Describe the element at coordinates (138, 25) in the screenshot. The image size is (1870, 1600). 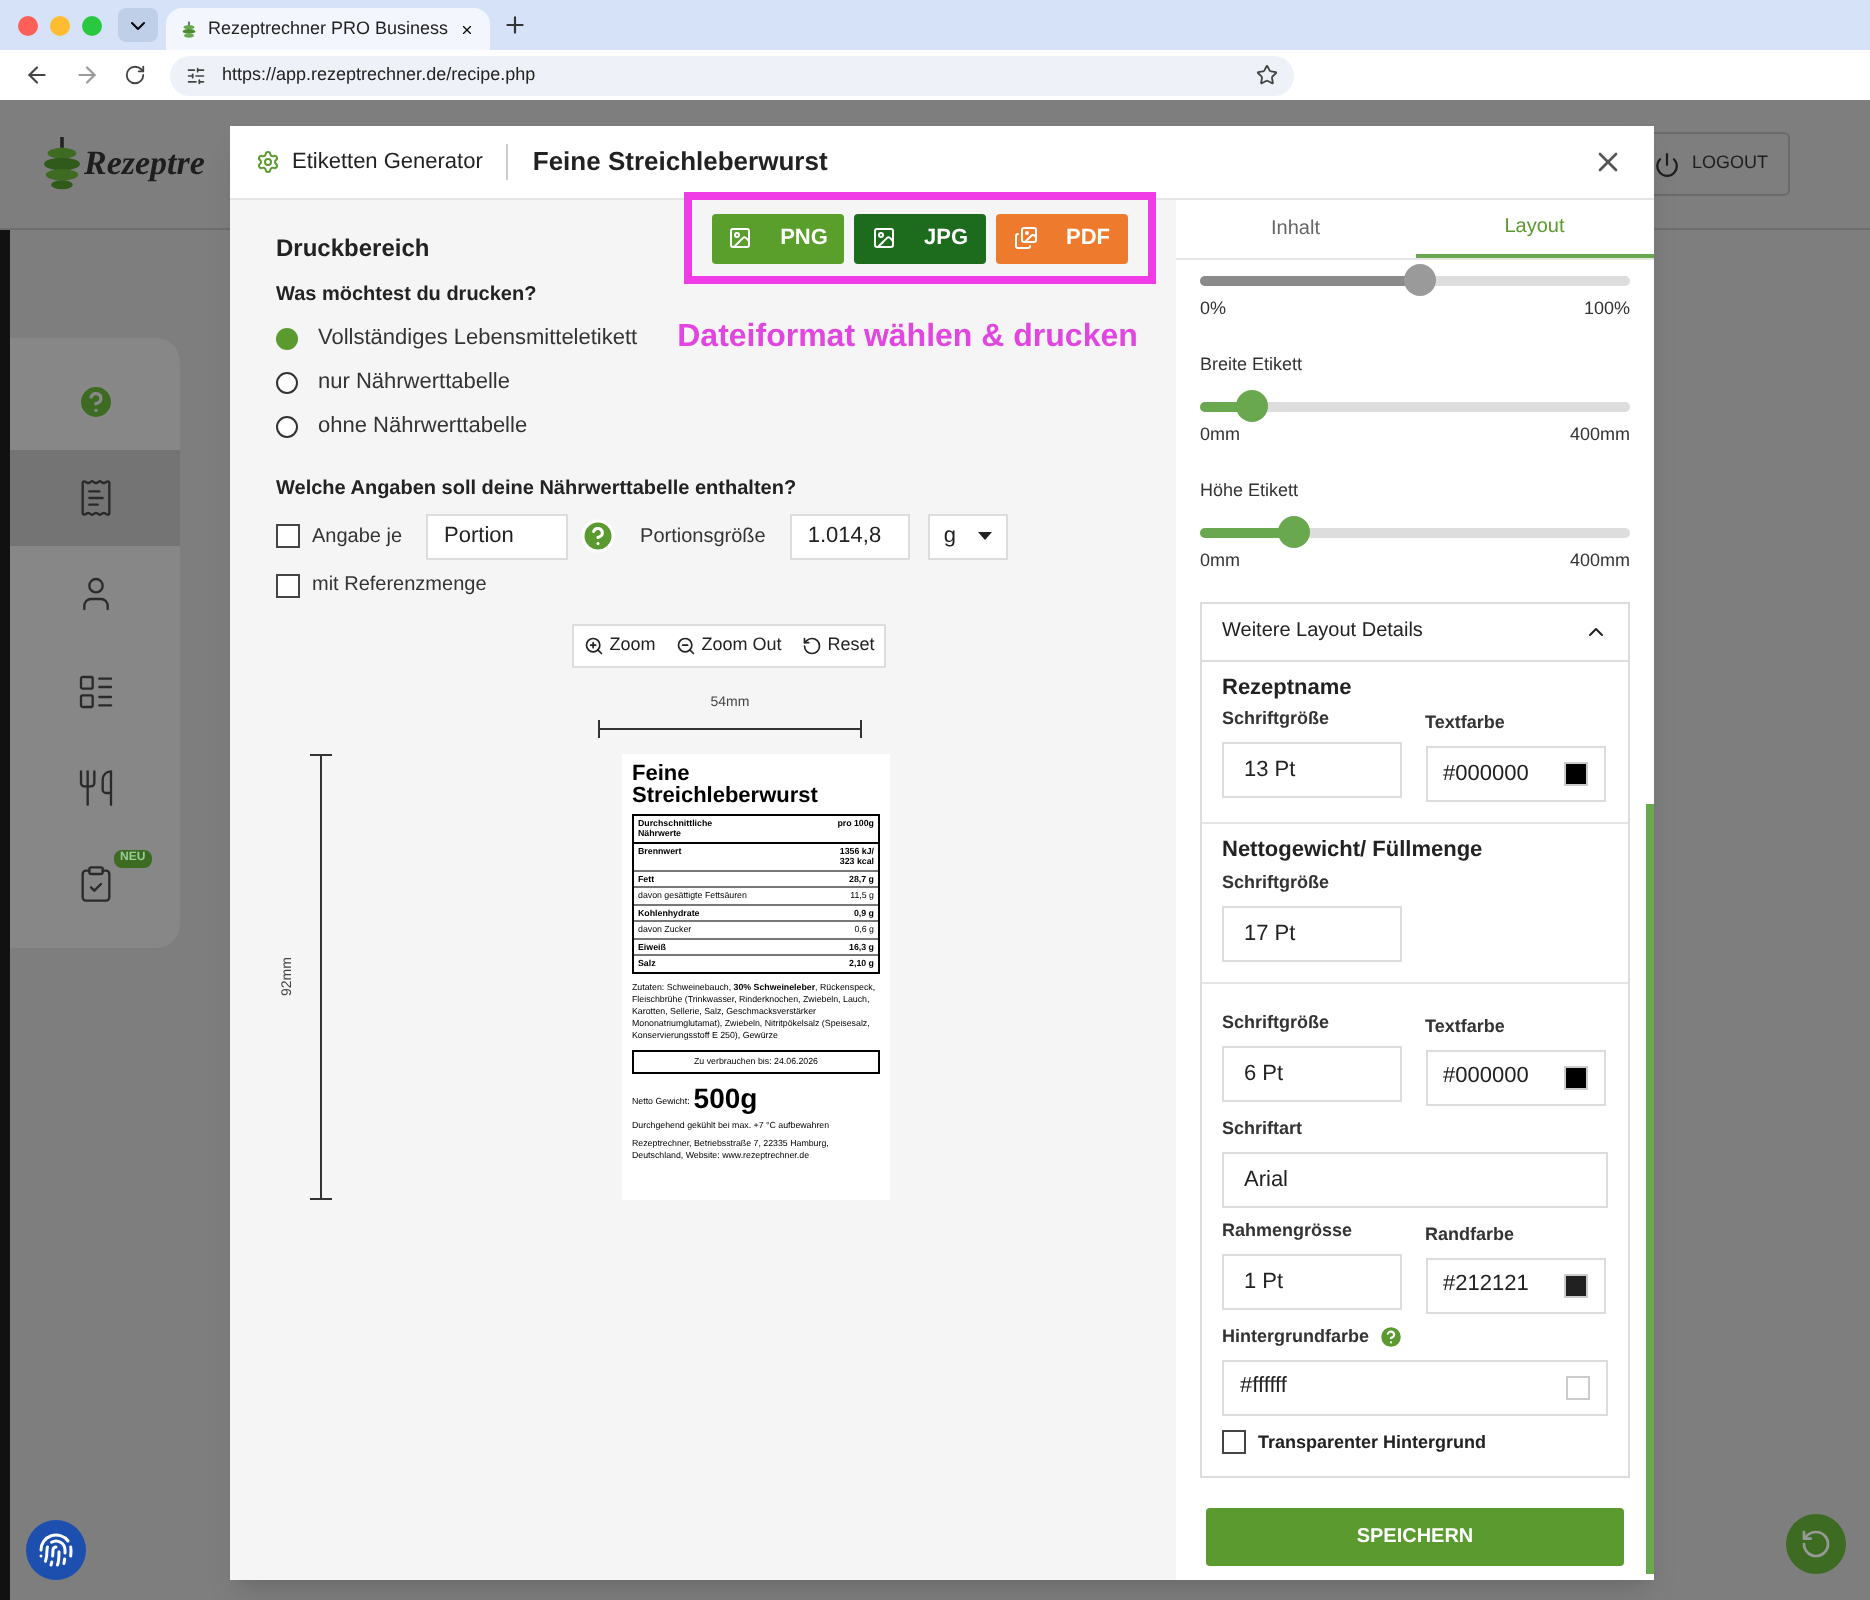
I see `tab-list-button` at that location.